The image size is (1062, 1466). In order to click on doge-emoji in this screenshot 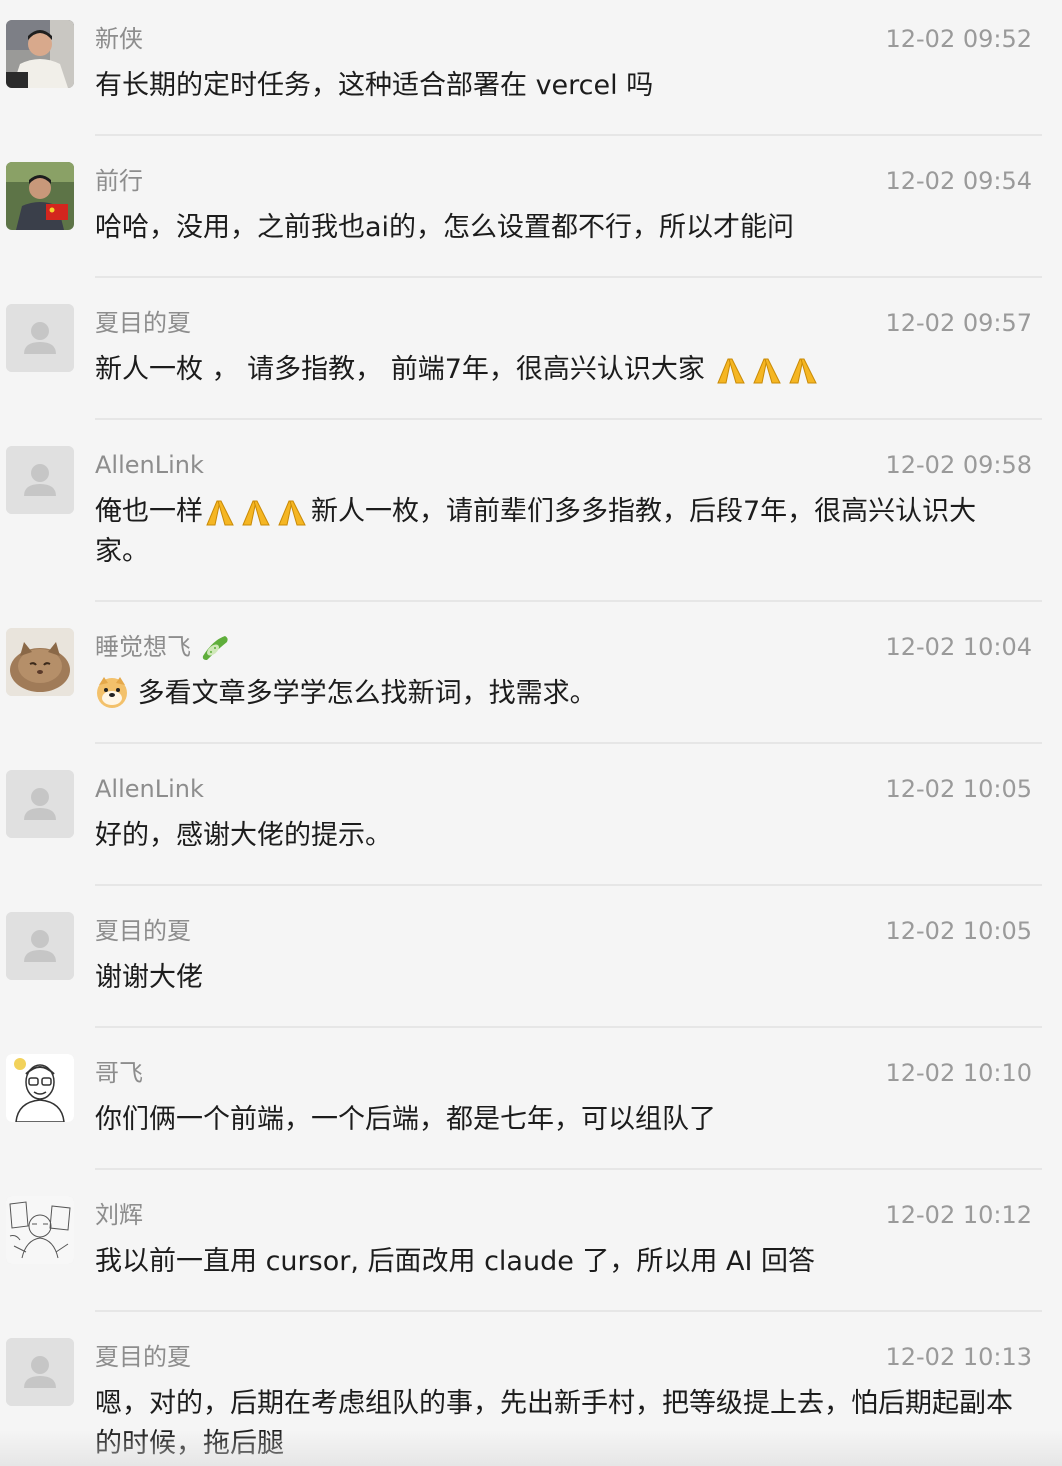, I will do `click(112, 692)`.